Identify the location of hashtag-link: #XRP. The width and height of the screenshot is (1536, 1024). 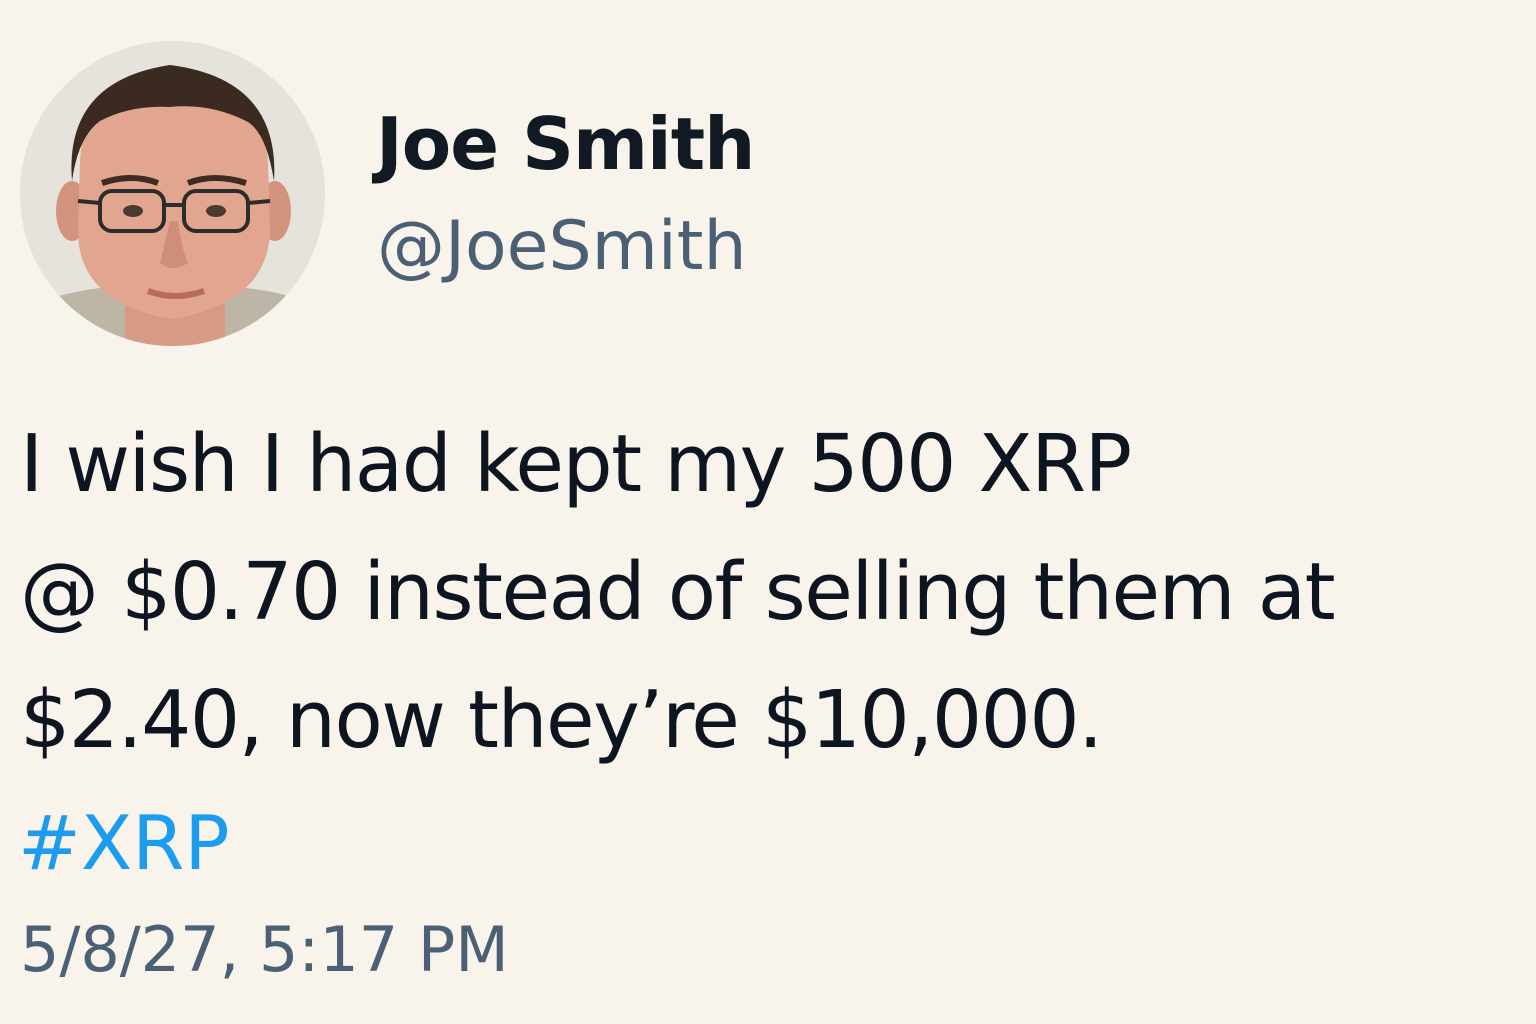
(124, 843).